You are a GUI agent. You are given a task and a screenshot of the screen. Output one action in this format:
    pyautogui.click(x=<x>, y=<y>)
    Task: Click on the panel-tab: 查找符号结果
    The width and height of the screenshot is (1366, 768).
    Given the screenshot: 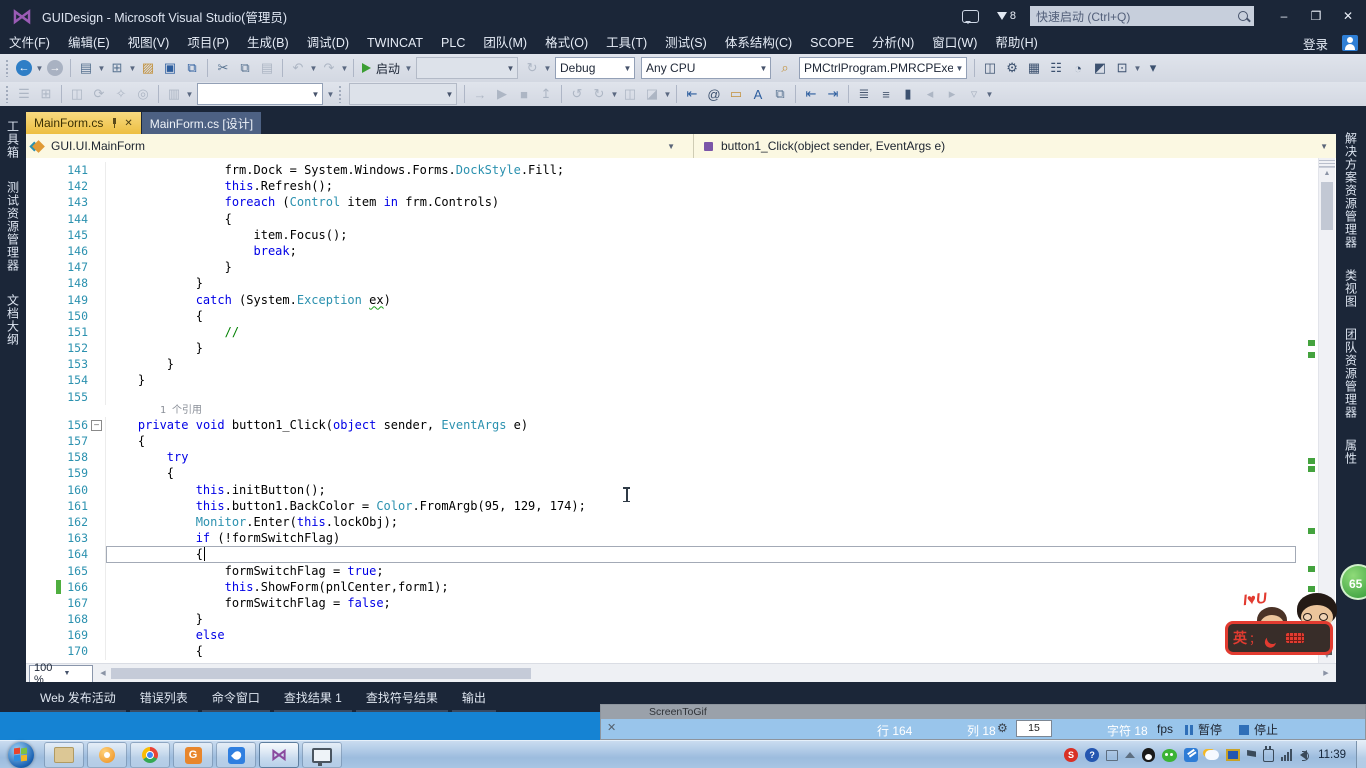 What is the action you would take?
    pyautogui.click(x=401, y=698)
    